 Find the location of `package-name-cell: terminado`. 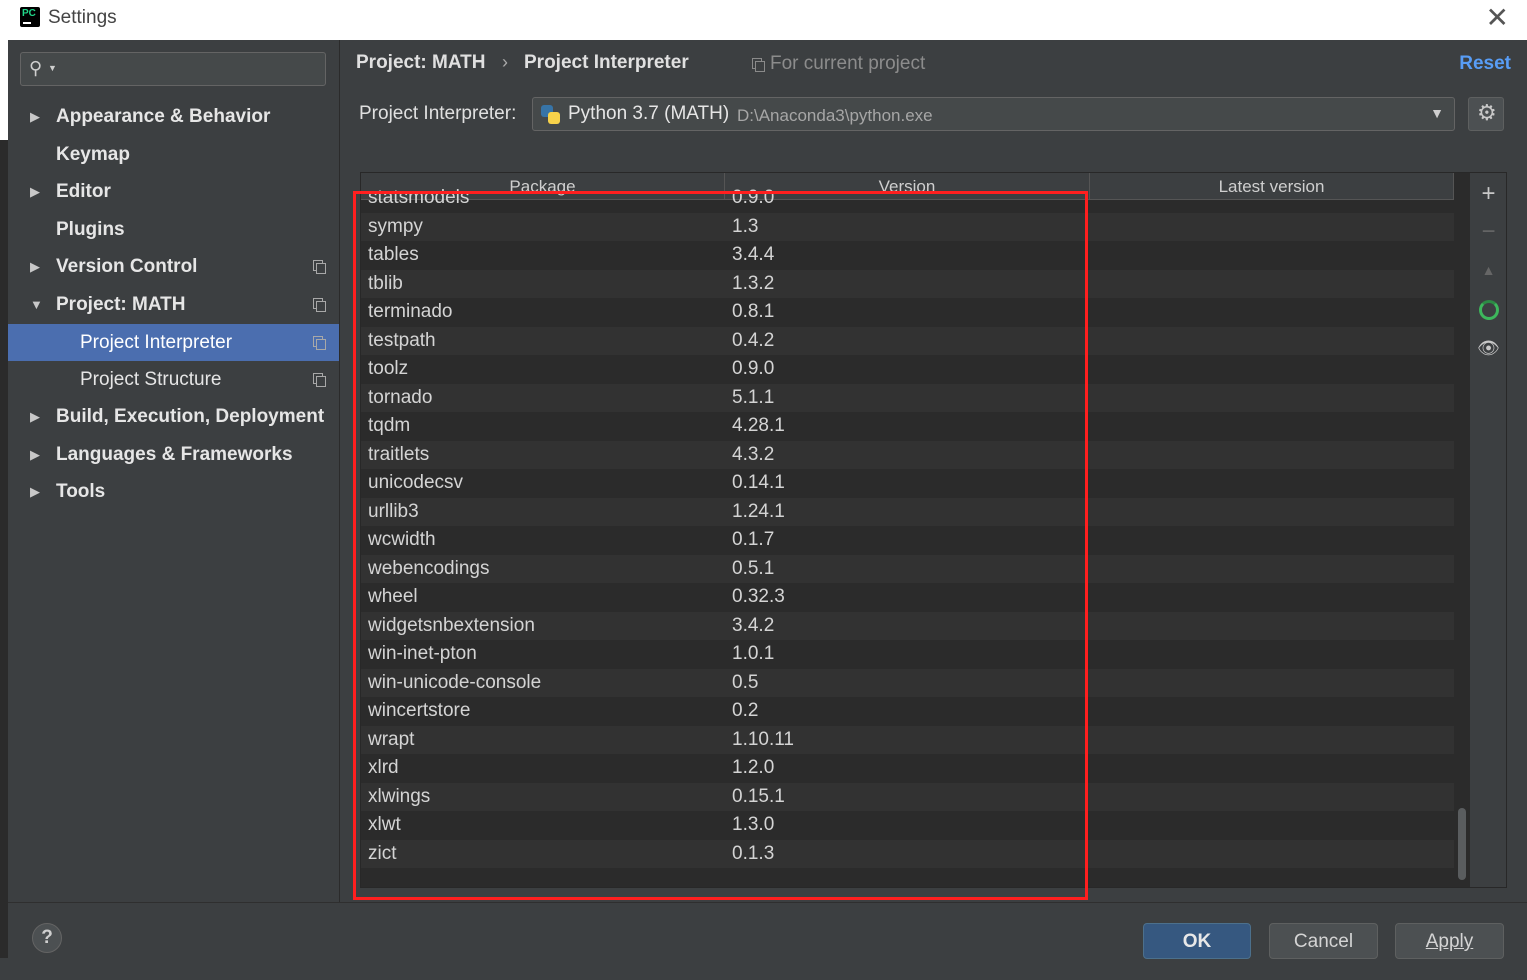

package-name-cell: terminado is located at coordinates (410, 311).